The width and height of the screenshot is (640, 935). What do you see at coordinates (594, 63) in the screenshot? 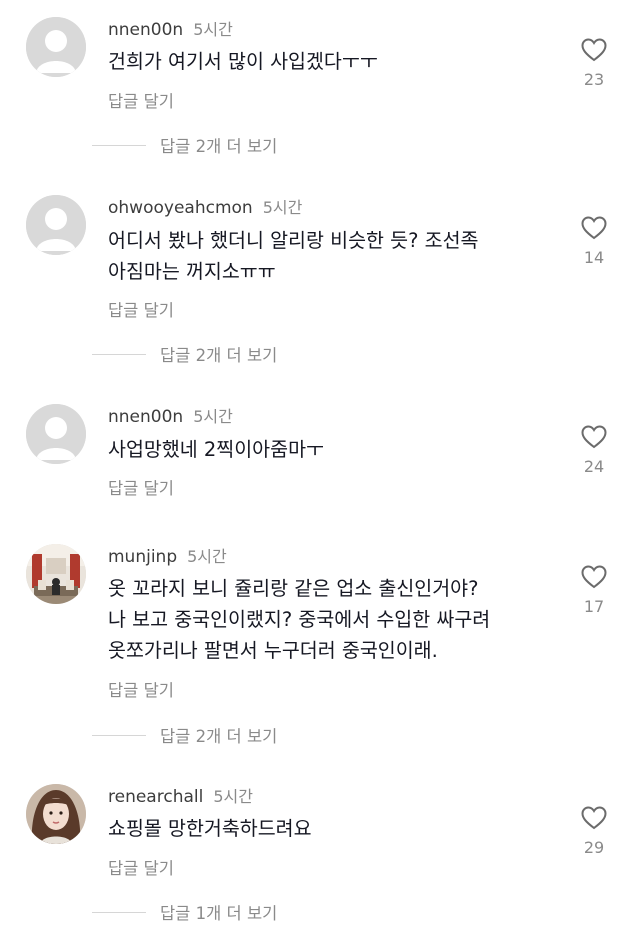
I see `like-button: 23` at bounding box center [594, 63].